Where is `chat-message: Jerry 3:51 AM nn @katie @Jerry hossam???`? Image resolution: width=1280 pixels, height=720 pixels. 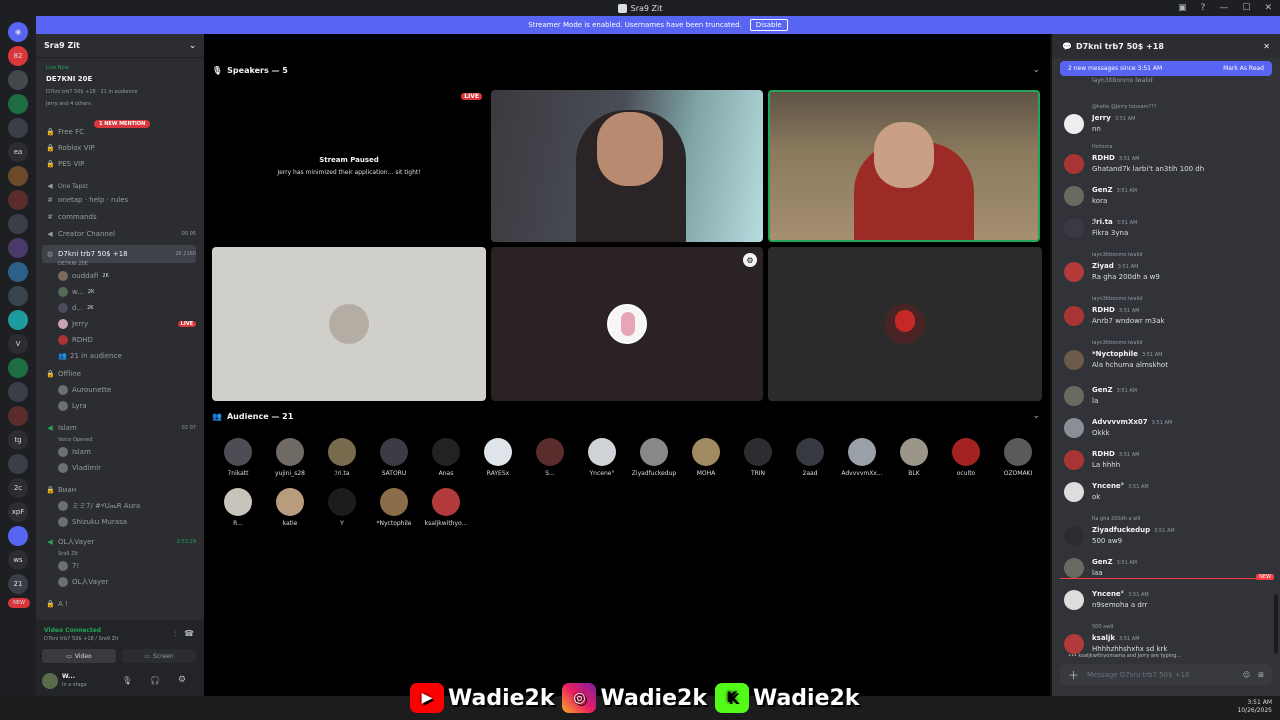 chat-message: Jerry 3:51 AM nn @katie @Jerry hossam??? is located at coordinates (1167, 121).